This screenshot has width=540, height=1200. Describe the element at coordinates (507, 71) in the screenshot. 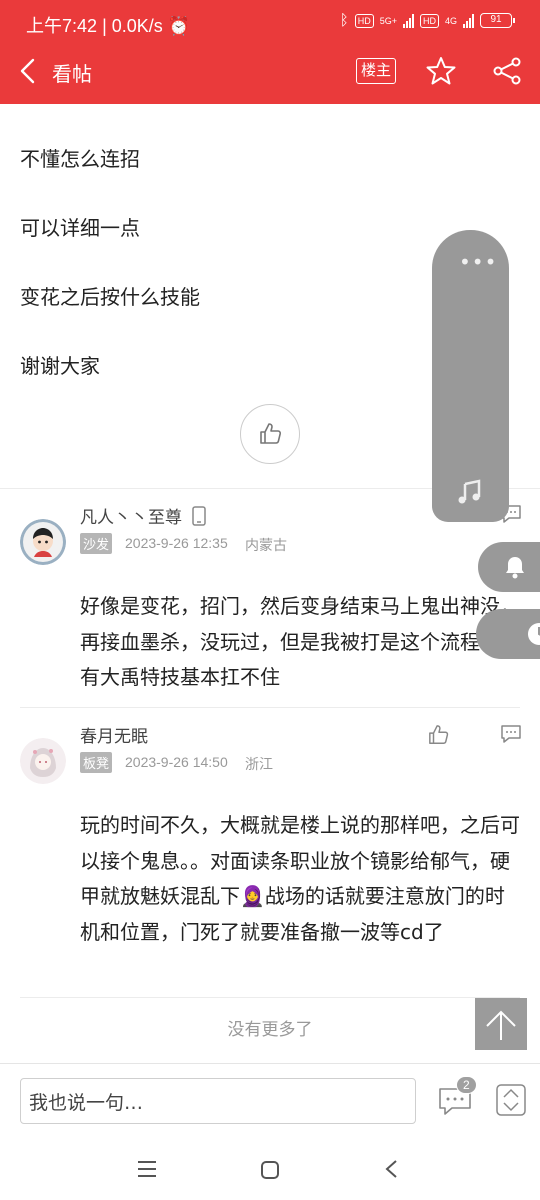

I see `share-icon` at that location.